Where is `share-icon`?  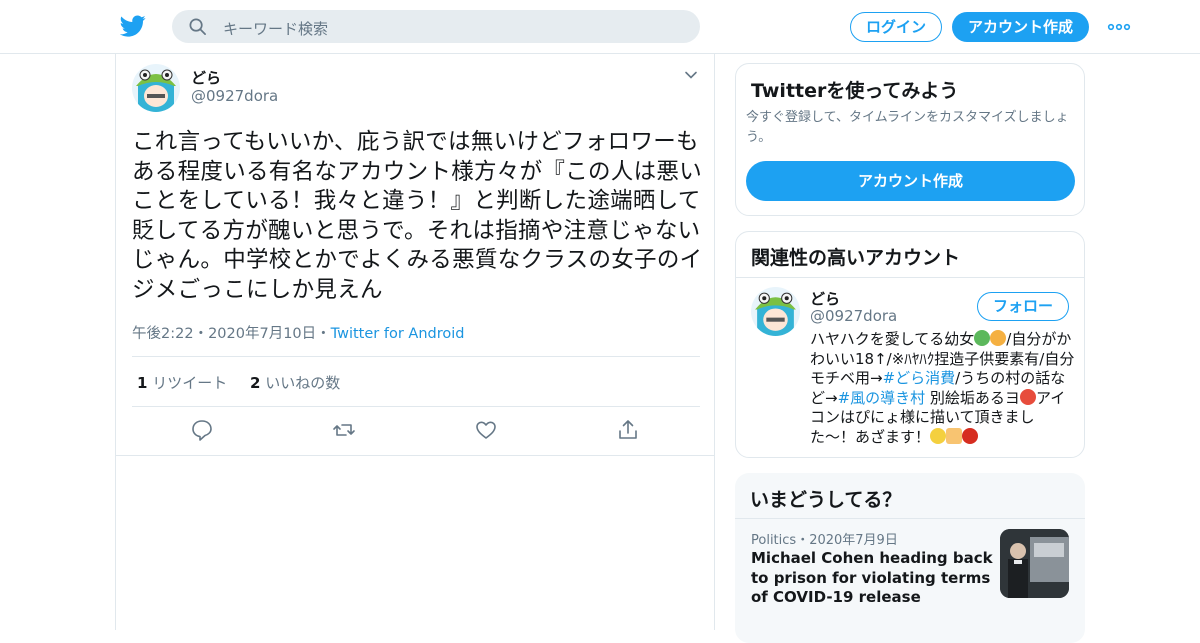 share-icon is located at coordinates (628, 430).